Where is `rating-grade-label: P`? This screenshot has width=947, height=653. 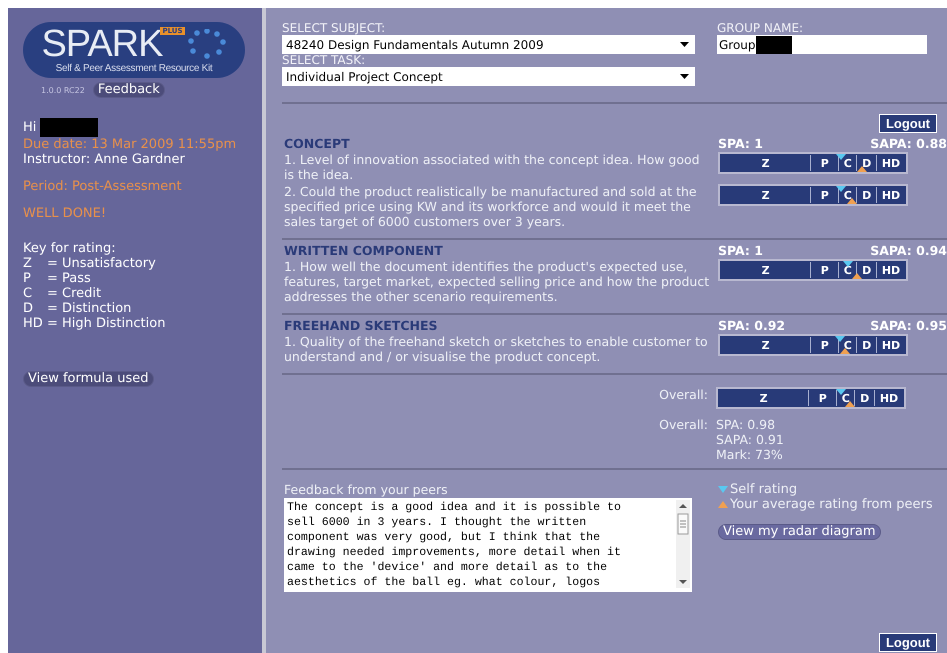
rating-grade-label: P is located at coordinates (825, 270).